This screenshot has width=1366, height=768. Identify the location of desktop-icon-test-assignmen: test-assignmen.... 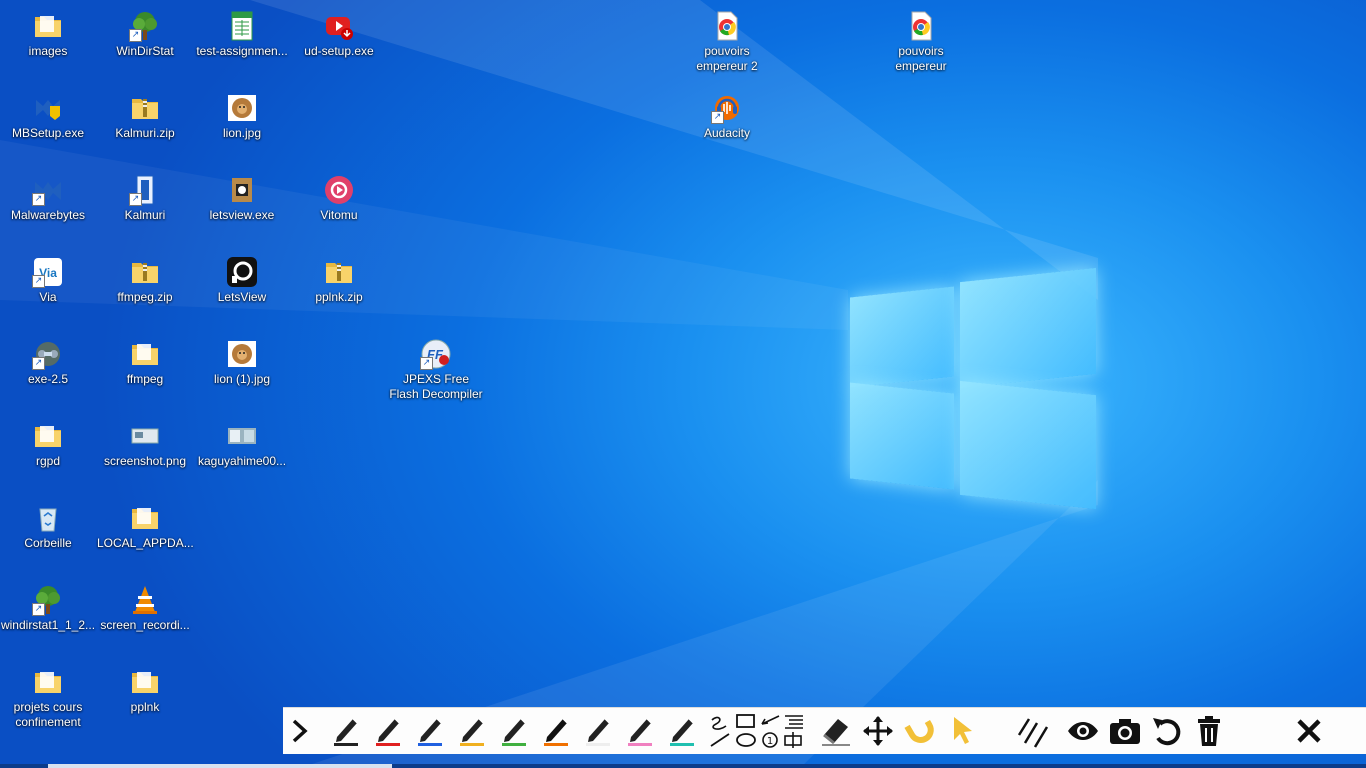
(242, 42).